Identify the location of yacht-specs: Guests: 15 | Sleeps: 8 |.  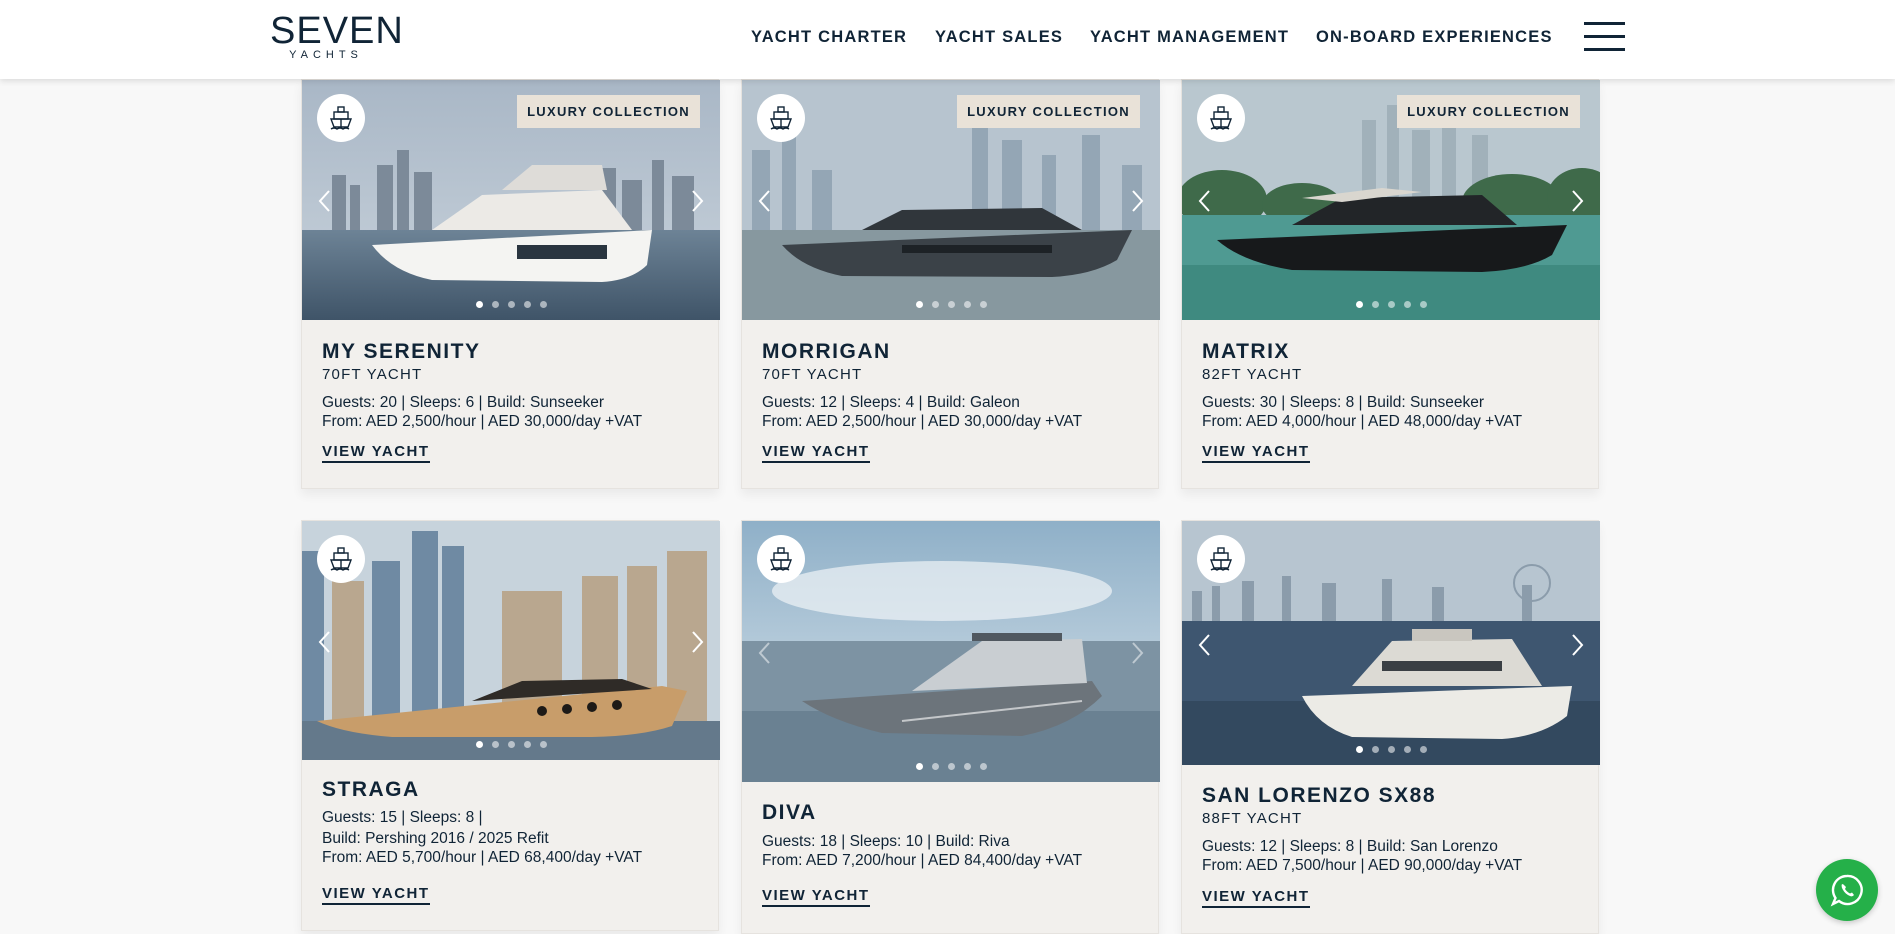
(402, 817).